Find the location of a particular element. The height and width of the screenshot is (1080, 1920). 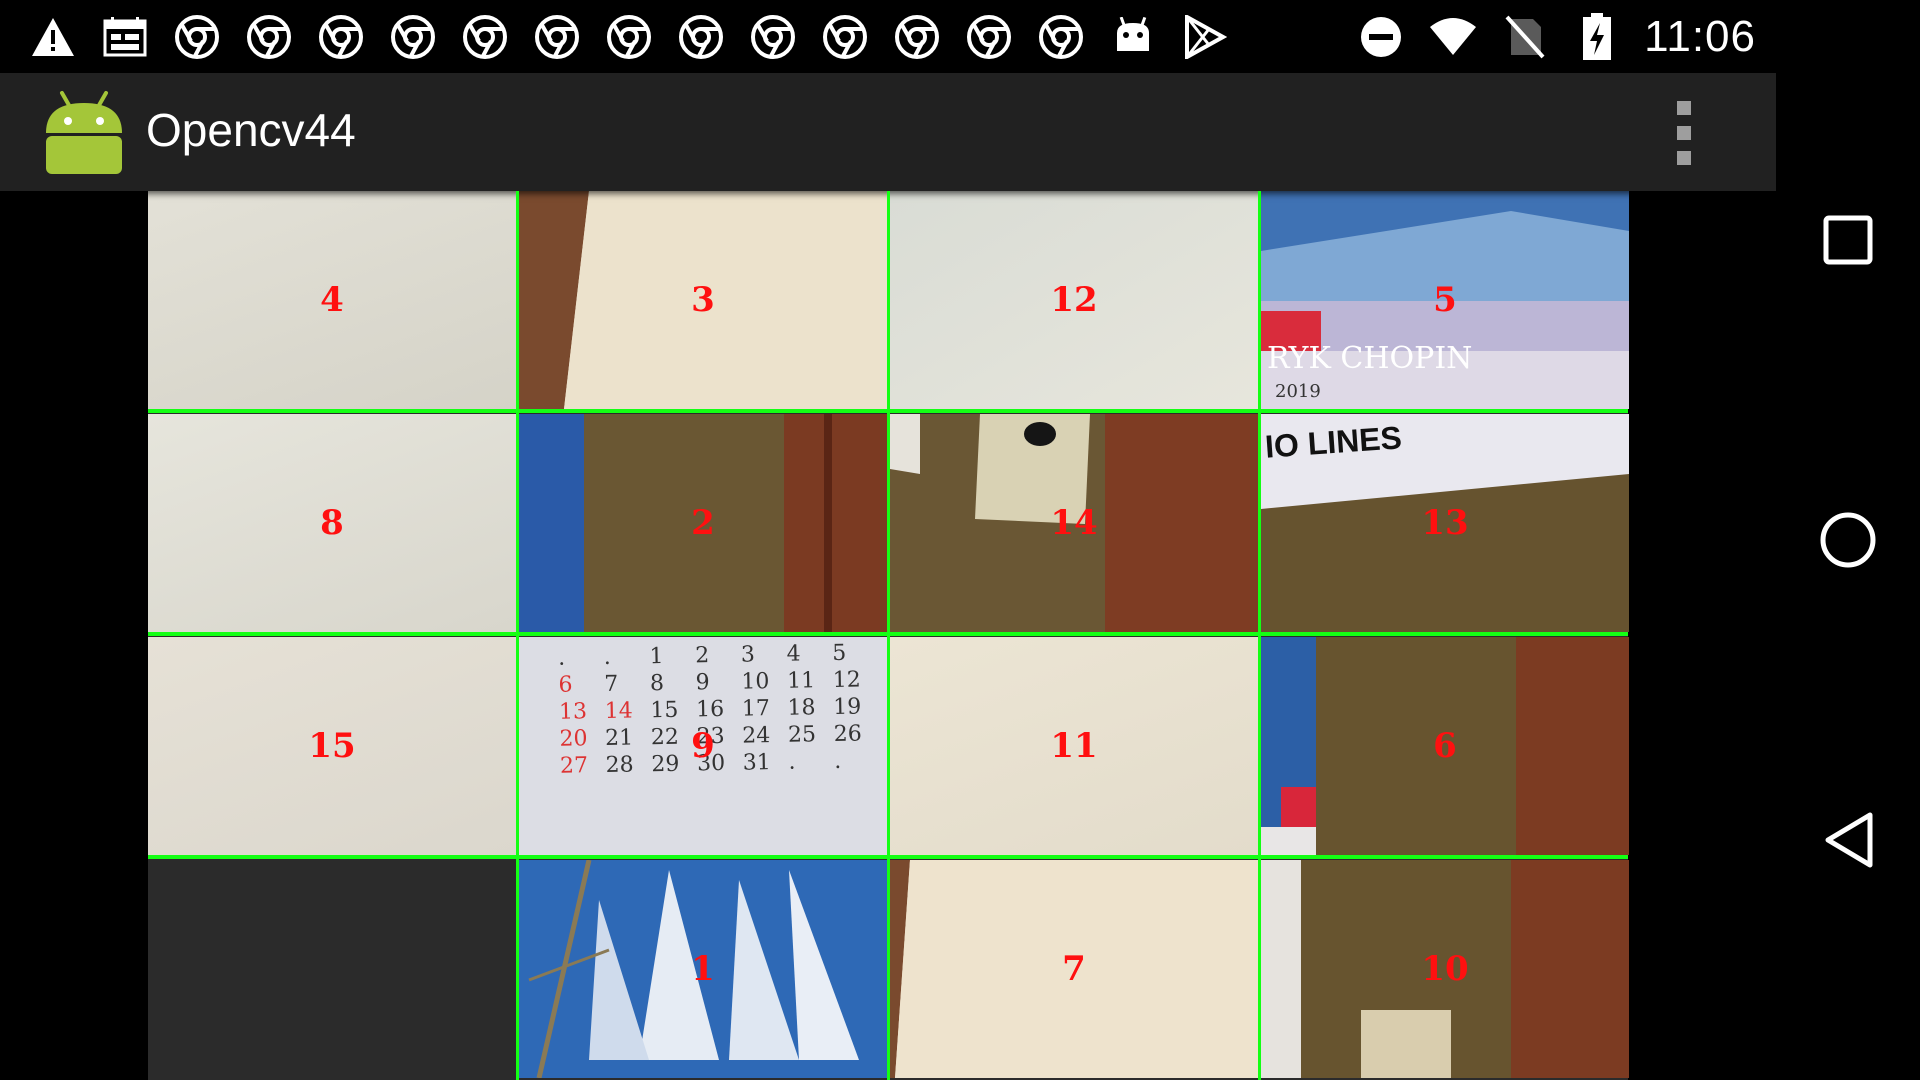

poster-name-text: RYK CHOPIN is located at coordinates (1370, 358).